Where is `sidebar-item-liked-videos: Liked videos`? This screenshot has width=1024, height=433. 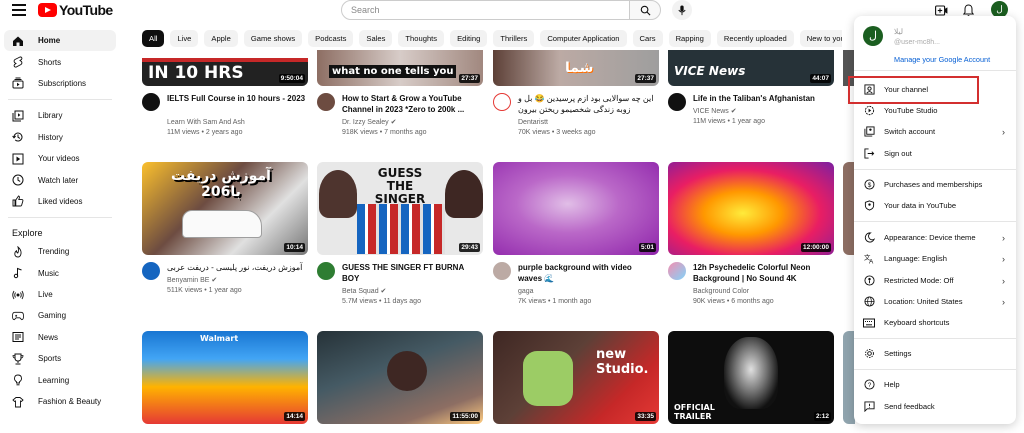
sidebar-item-liked-videos: Liked videos is located at coordinates (60, 201).